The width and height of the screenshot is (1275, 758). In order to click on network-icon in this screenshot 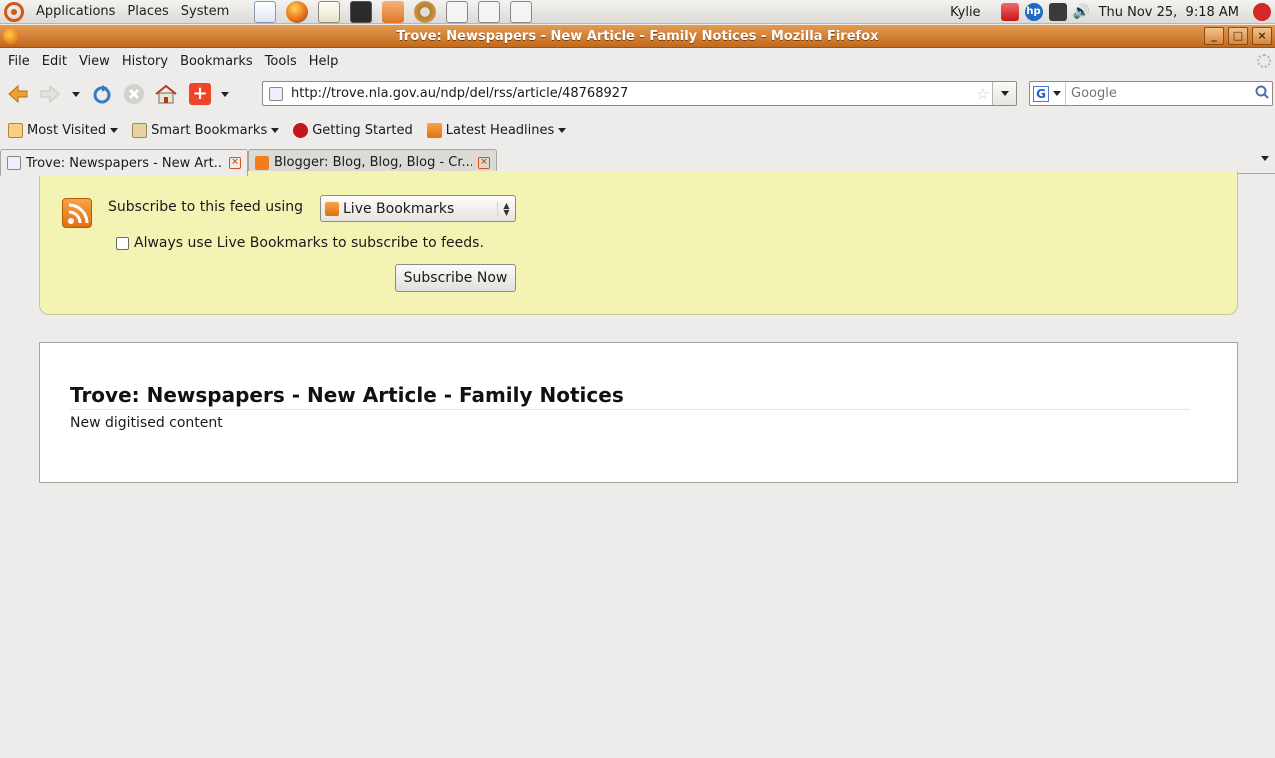, I will do `click(1057, 12)`.